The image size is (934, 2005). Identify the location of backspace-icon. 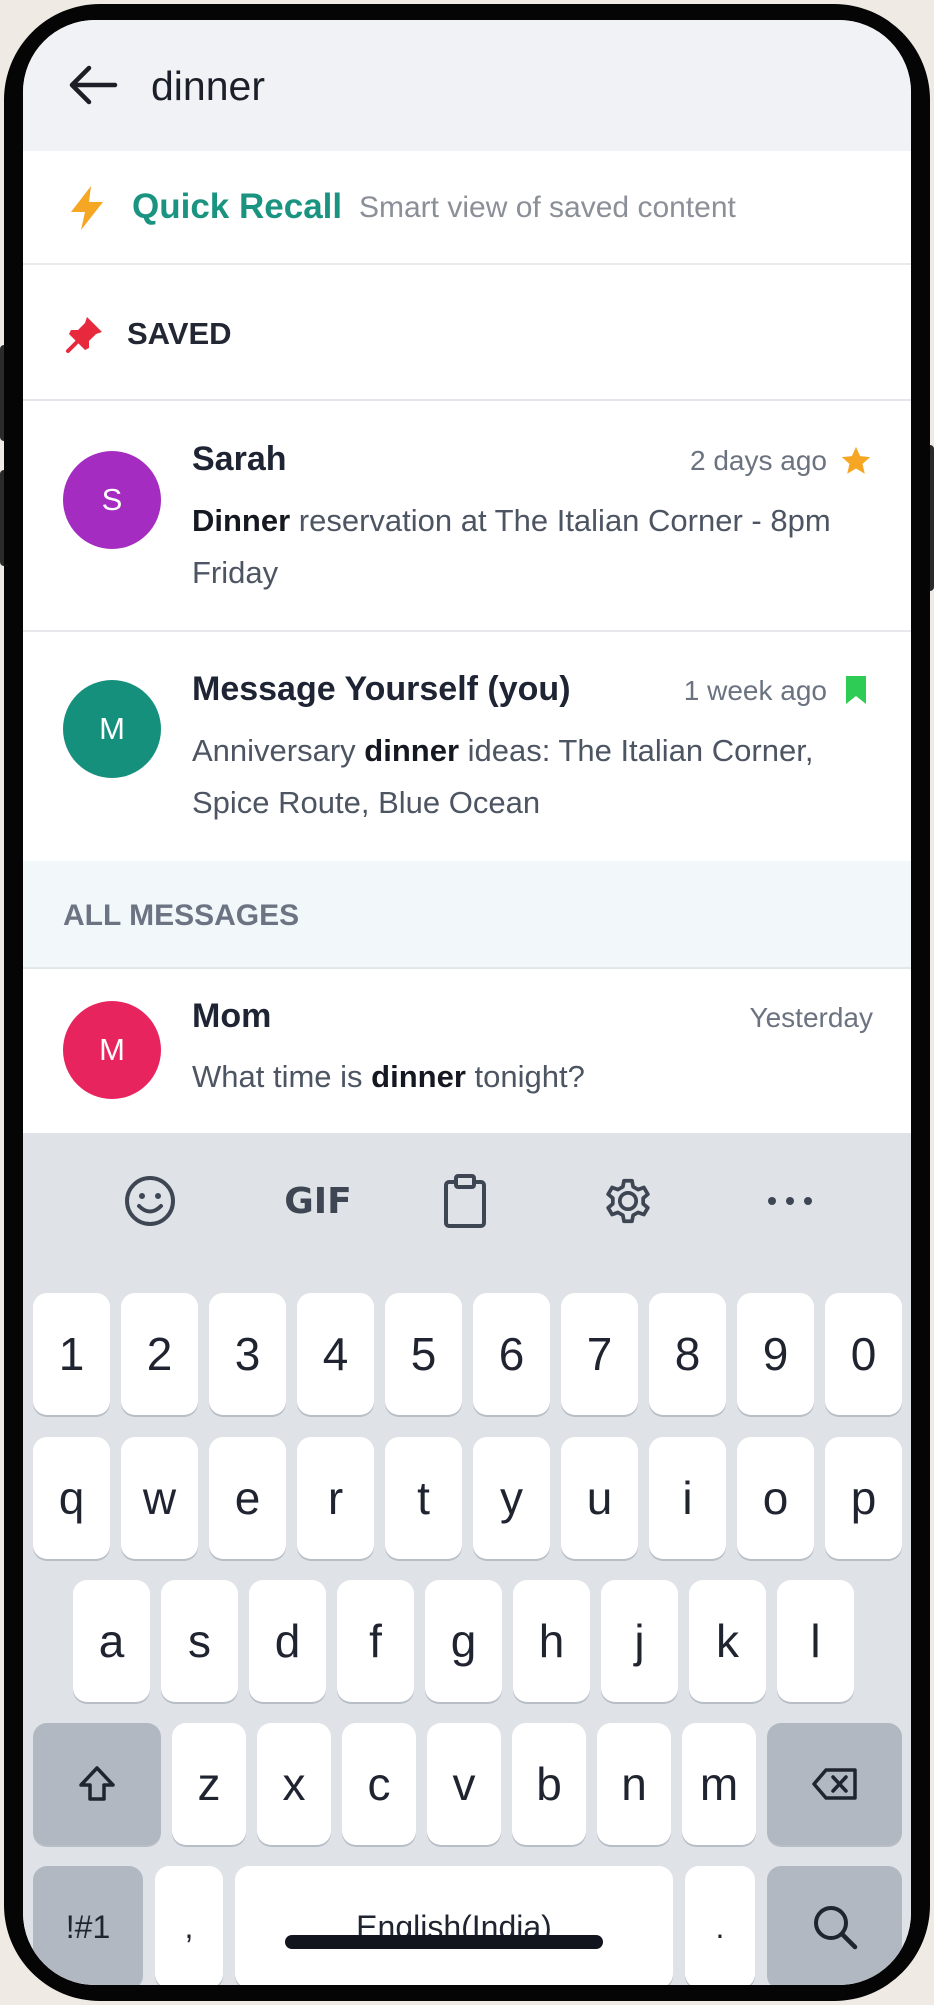
(834, 1784).